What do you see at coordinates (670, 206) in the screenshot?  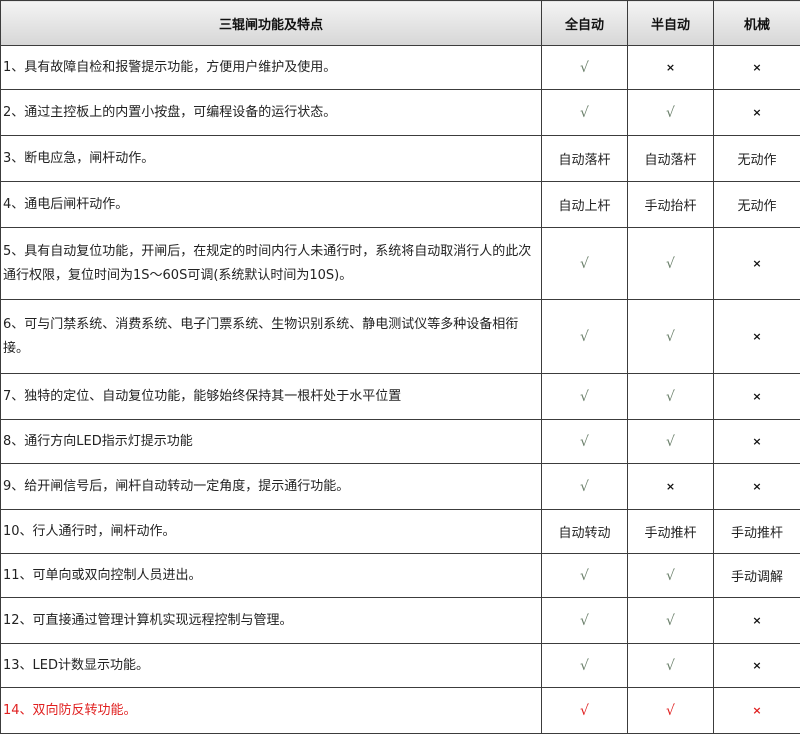 I see `cell-text: 手动抬杆` at bounding box center [670, 206].